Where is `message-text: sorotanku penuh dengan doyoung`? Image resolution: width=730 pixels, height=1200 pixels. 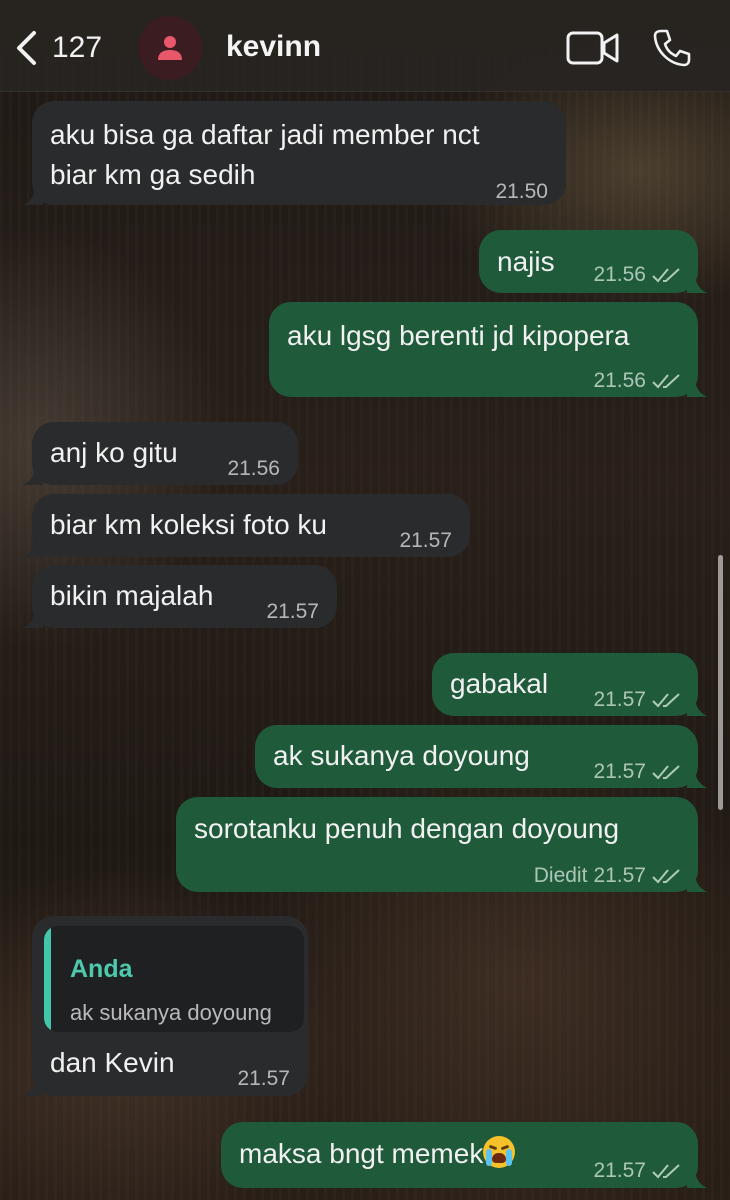 message-text: sorotanku penuh dengan doyoung is located at coordinates (407, 828).